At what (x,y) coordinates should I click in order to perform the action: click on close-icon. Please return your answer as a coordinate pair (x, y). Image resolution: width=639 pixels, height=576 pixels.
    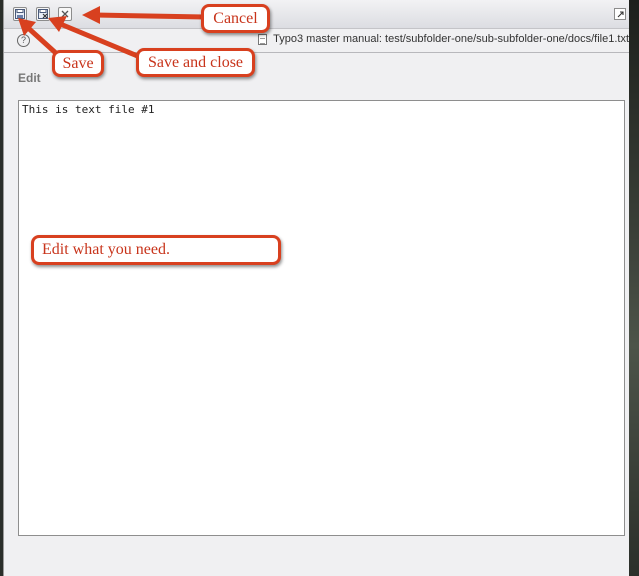
    Looking at the image, I should click on (65, 14).